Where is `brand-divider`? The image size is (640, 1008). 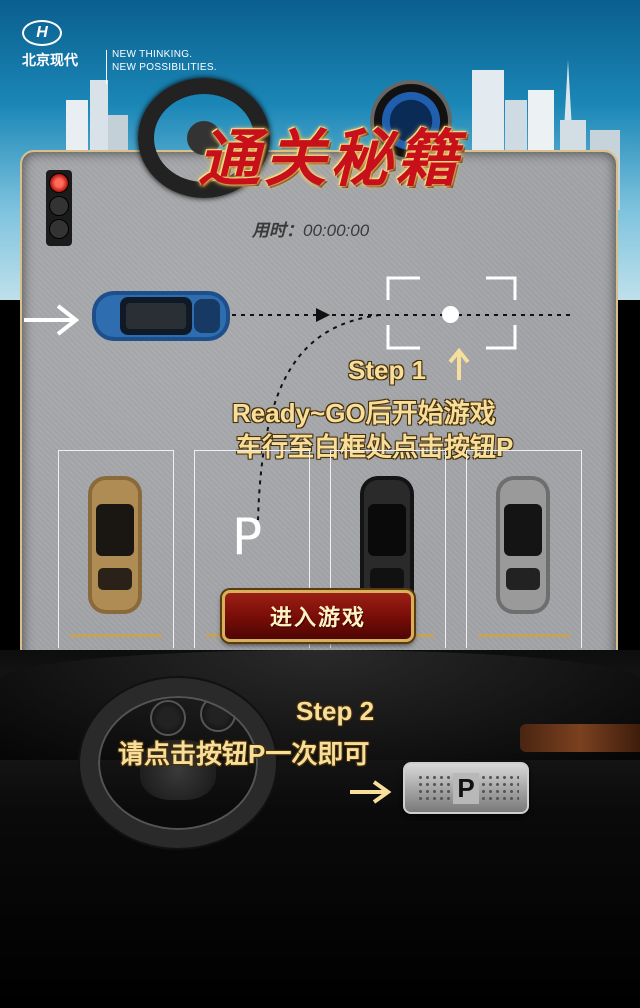 brand-divider is located at coordinates (106, 67).